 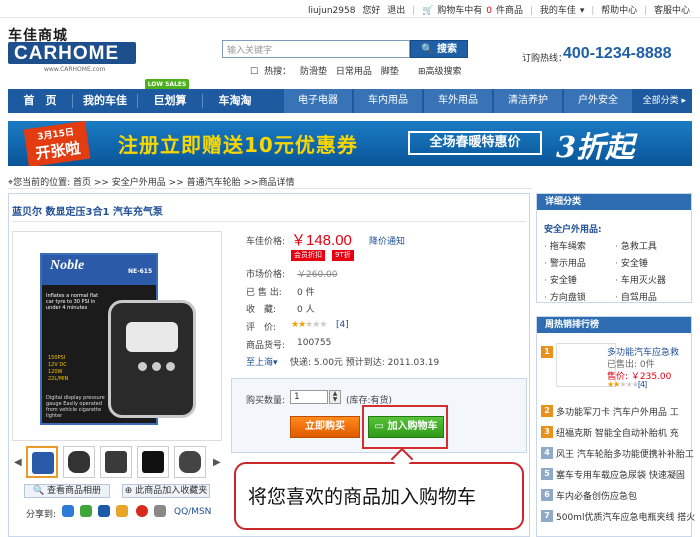 I want to click on share-renren-icon, so click(x=104, y=511).